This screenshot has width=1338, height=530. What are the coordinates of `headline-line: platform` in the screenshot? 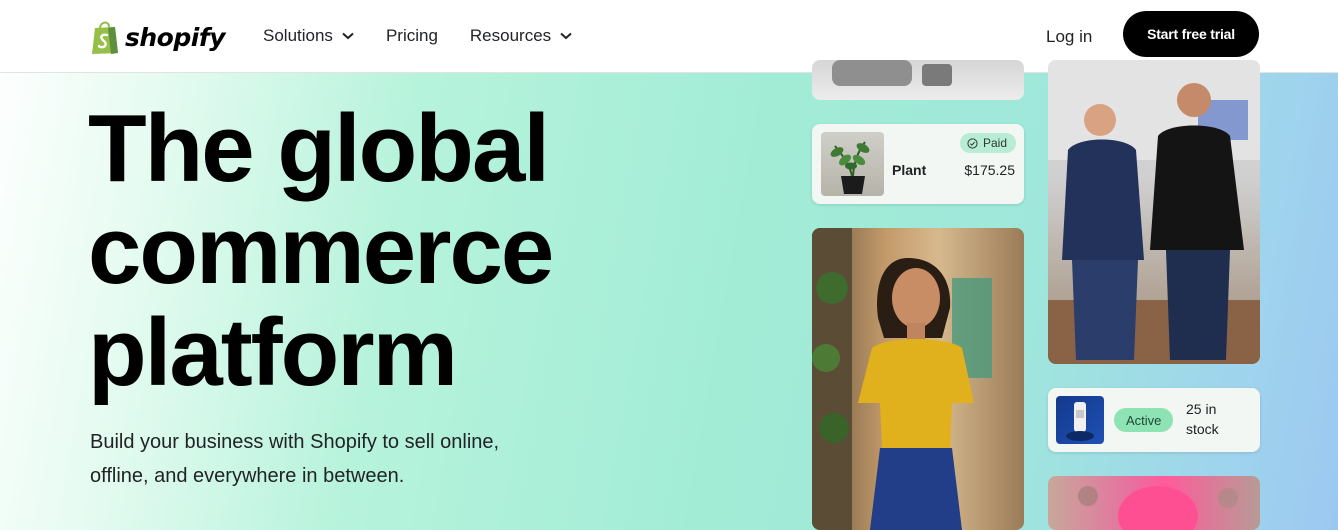 It's located at (273, 352).